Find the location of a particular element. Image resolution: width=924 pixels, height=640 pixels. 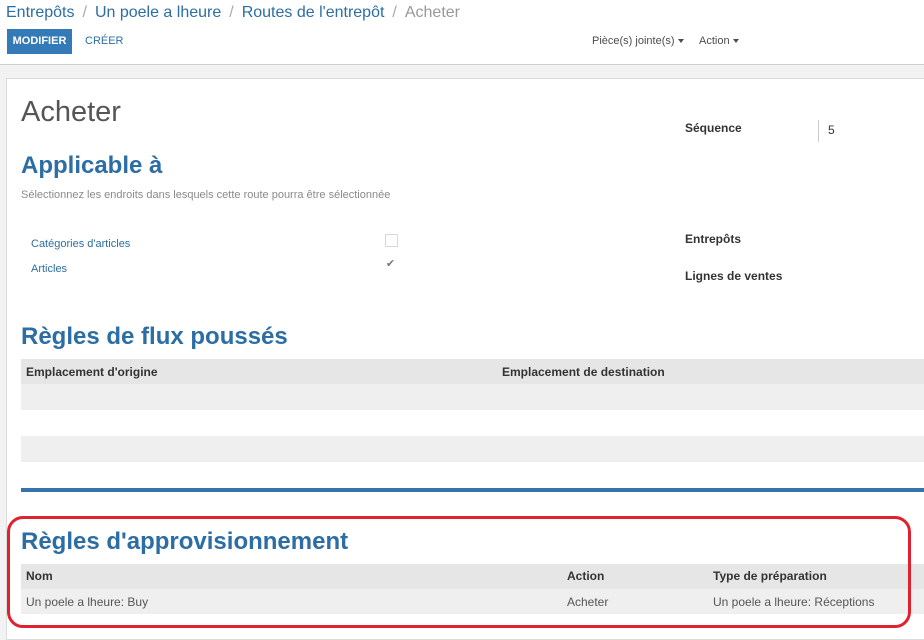

attachments-label: Pièce(s) jointe(s) is located at coordinates (633, 41).